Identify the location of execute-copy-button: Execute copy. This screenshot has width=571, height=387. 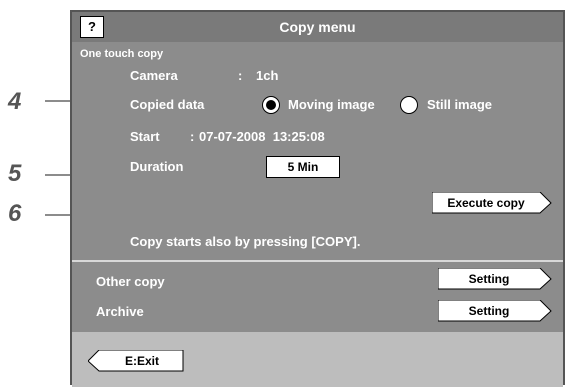
(492, 203).